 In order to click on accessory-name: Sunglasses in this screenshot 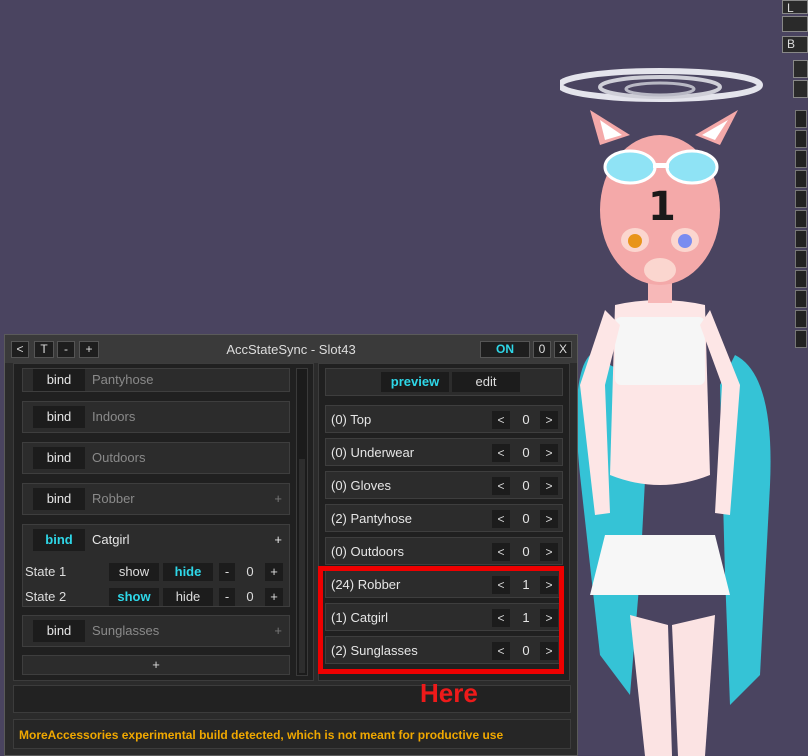, I will do `click(126, 630)`.